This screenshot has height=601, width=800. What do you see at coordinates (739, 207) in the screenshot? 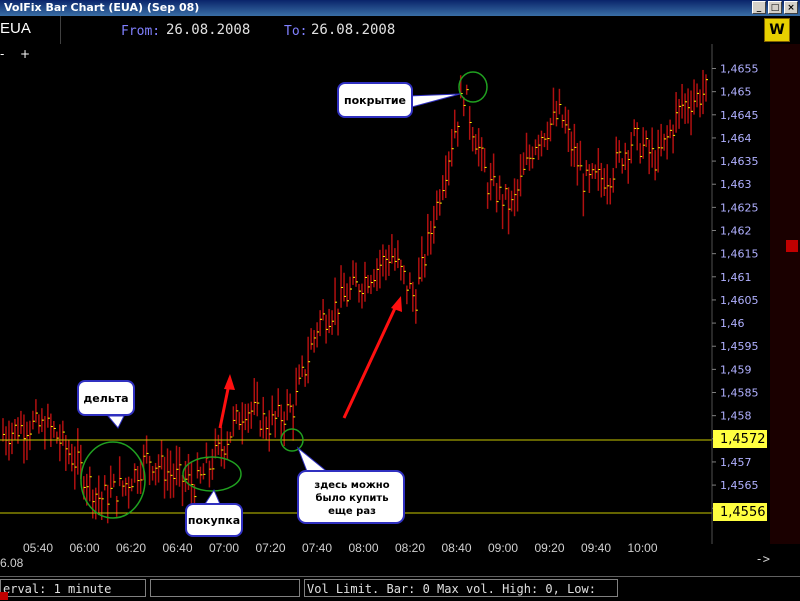
I see `price-tick-label: 1,4625` at bounding box center [739, 207].